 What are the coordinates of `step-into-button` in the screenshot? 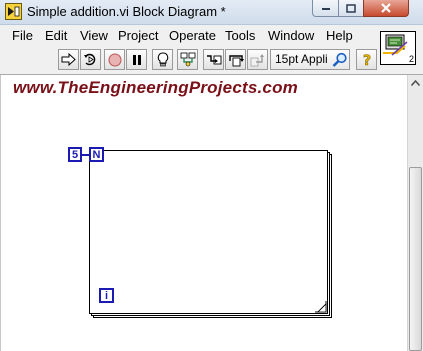 It's located at (213, 59).